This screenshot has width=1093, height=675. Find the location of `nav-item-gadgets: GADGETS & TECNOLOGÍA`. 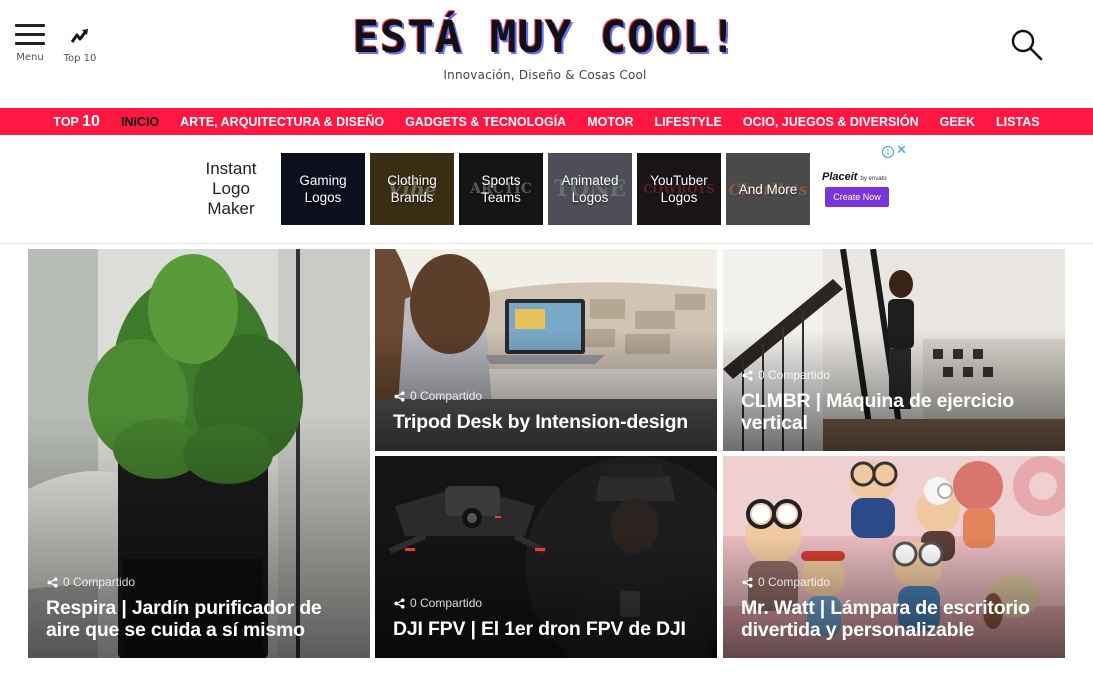

nav-item-gadgets: GADGETS & TECNOLOGÍA is located at coordinates (486, 122).